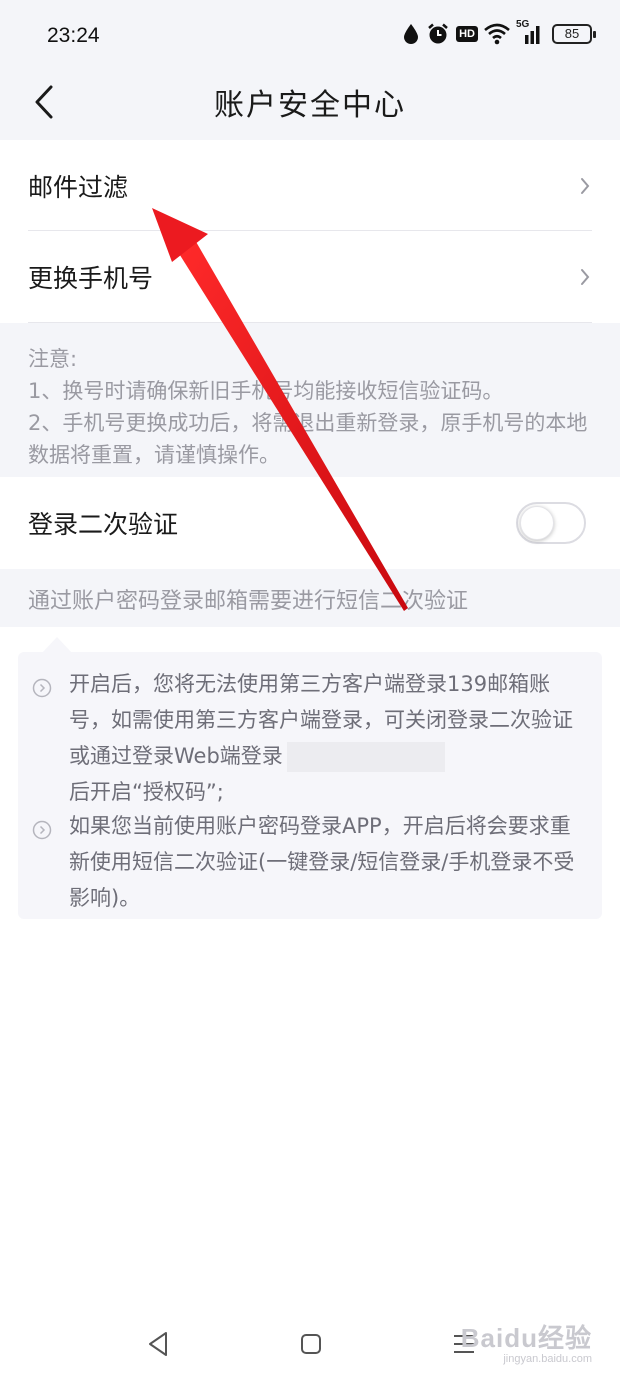  Describe the element at coordinates (310, 277) in the screenshot. I see `menu-item-change-phone: 更换手机号` at that location.